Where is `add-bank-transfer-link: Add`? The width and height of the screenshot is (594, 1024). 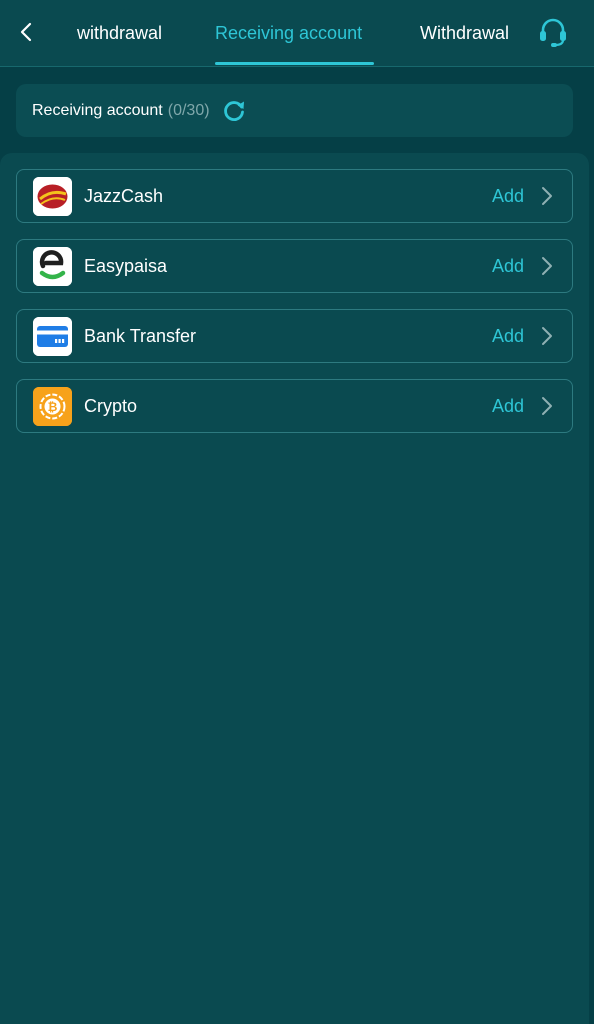
add-bank-transfer-link: Add is located at coordinates (508, 336).